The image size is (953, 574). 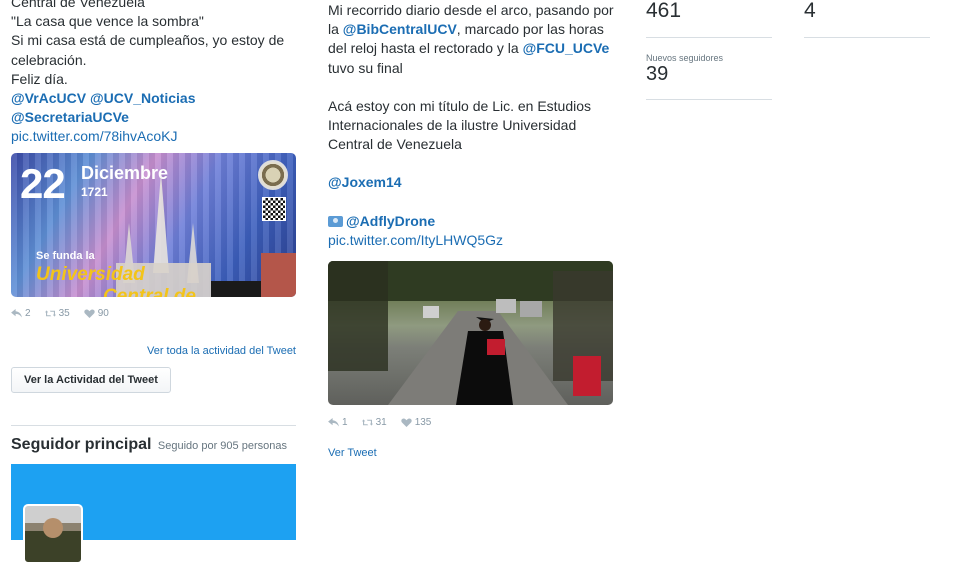 What do you see at coordinates (390, 221) in the screenshot?
I see `mention-link: @AdflyDrone` at bounding box center [390, 221].